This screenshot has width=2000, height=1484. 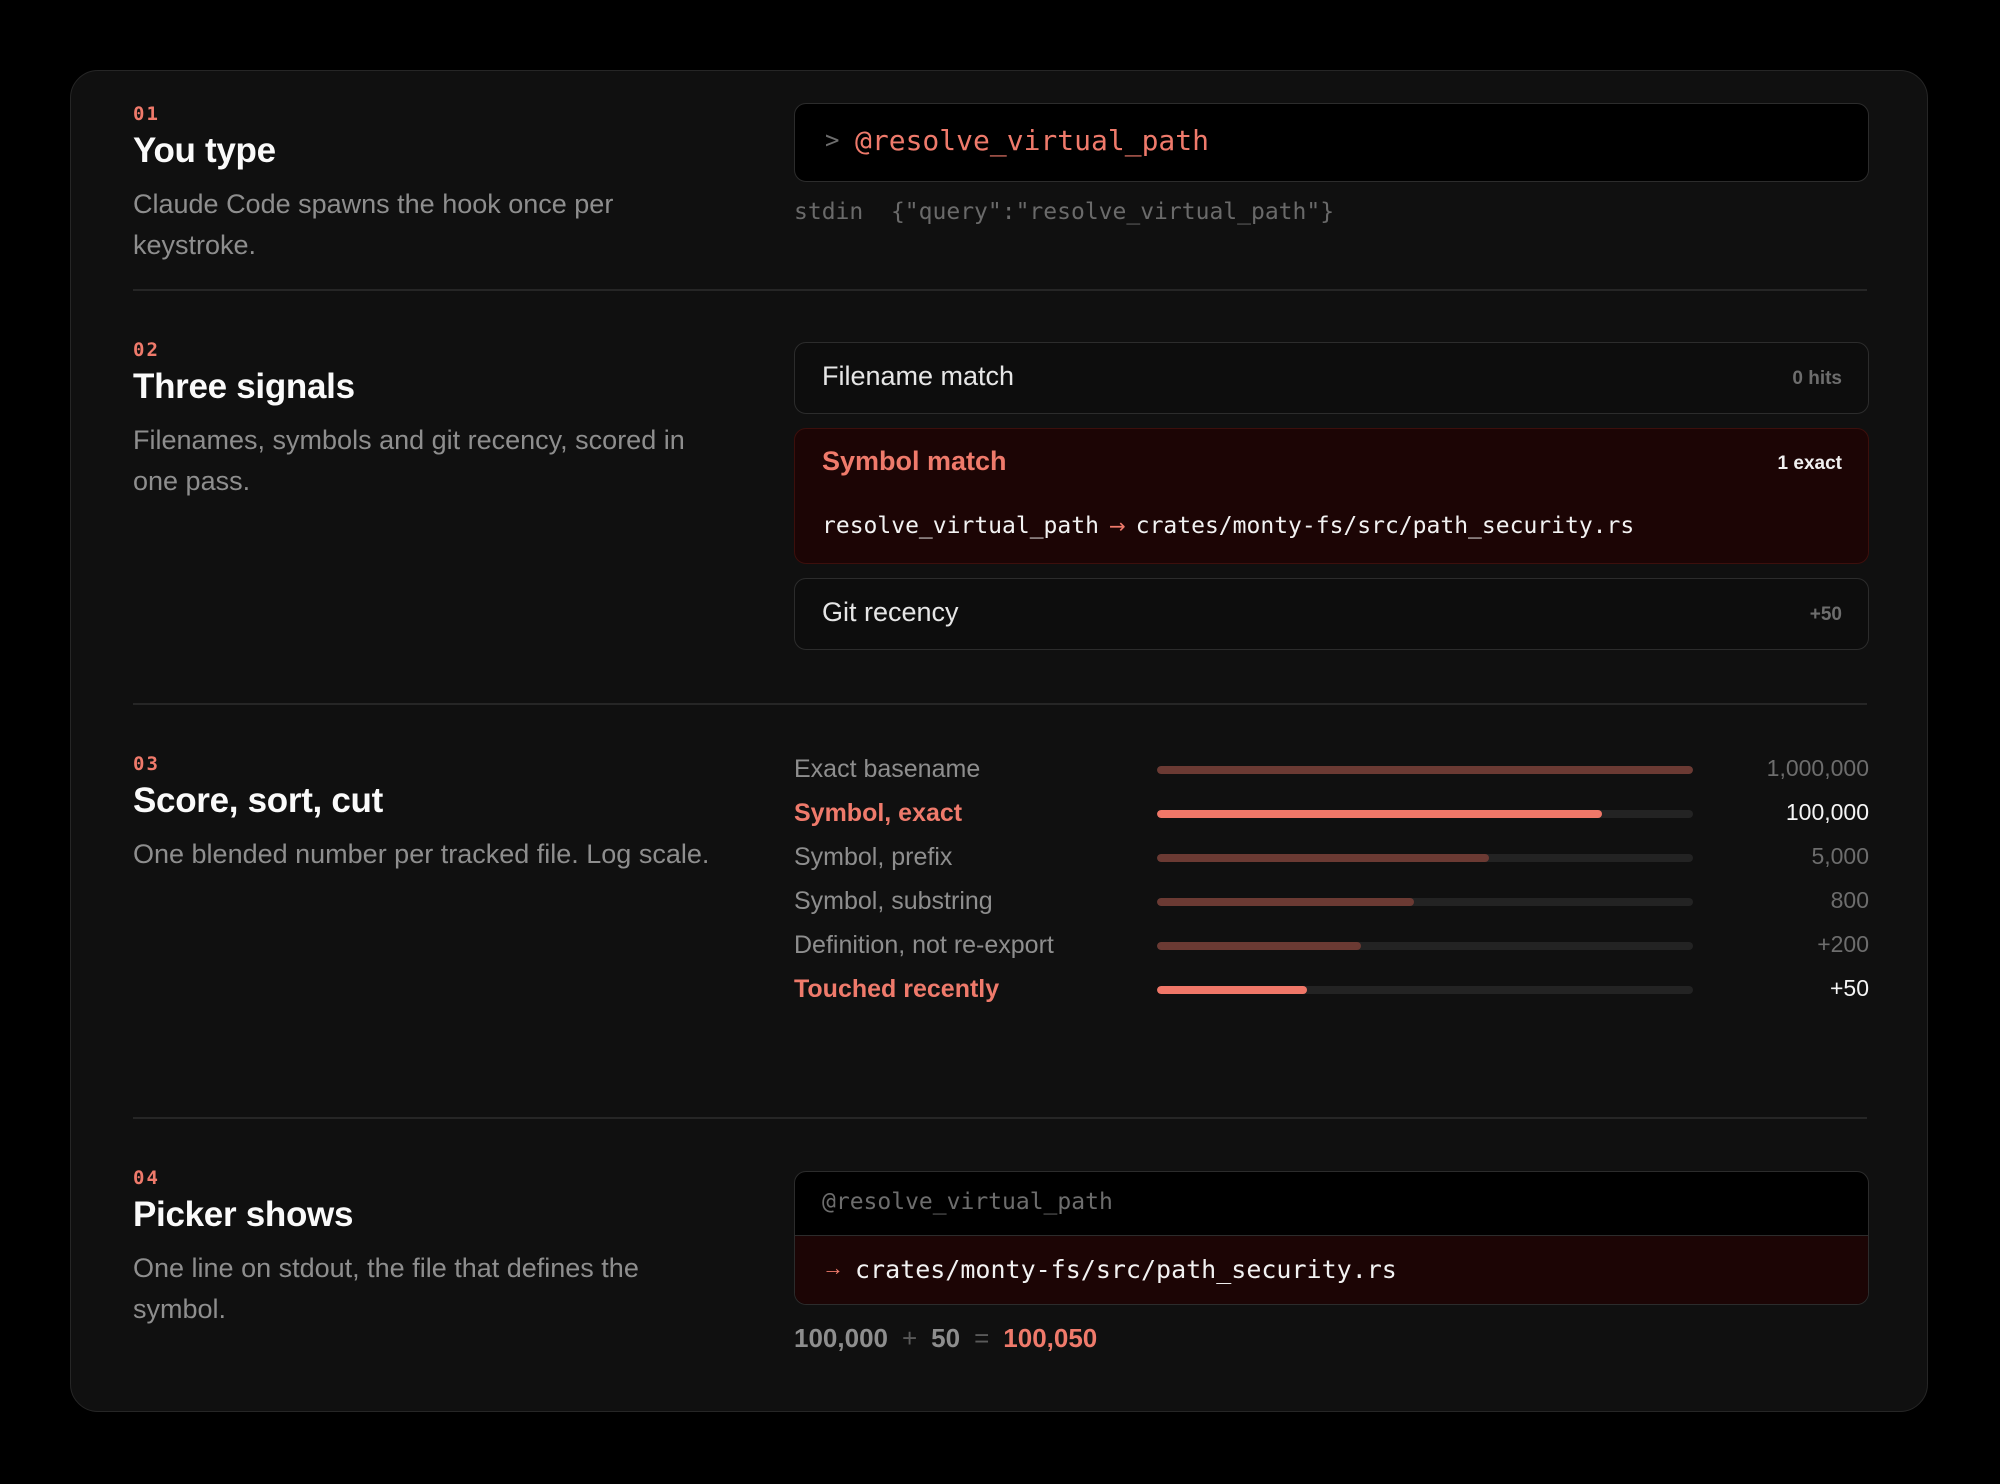 What do you see at coordinates (960, 526) in the screenshot?
I see `symbol-name: resolve_virtual_path` at bounding box center [960, 526].